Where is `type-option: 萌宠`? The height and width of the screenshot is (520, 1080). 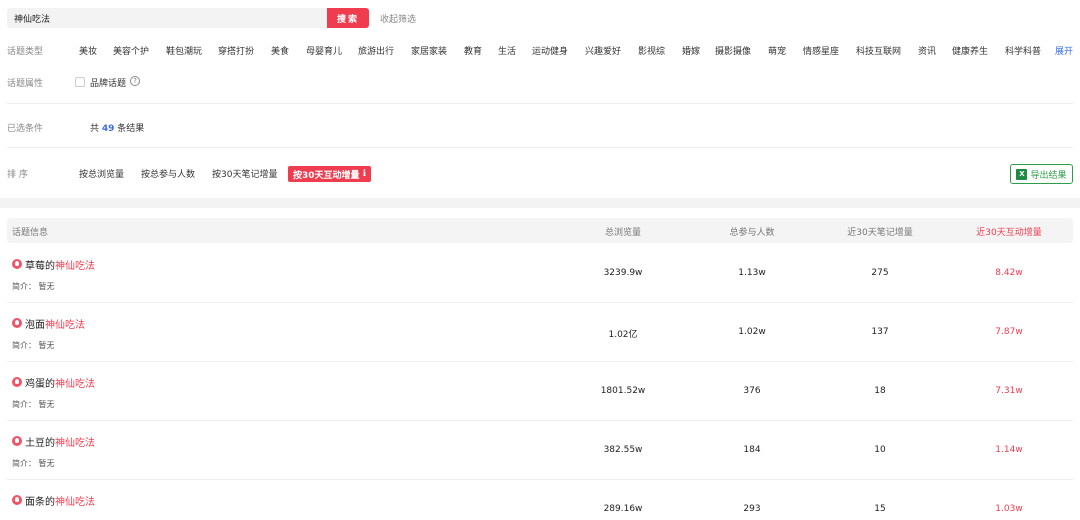
type-option: 萌宠 is located at coordinates (777, 50).